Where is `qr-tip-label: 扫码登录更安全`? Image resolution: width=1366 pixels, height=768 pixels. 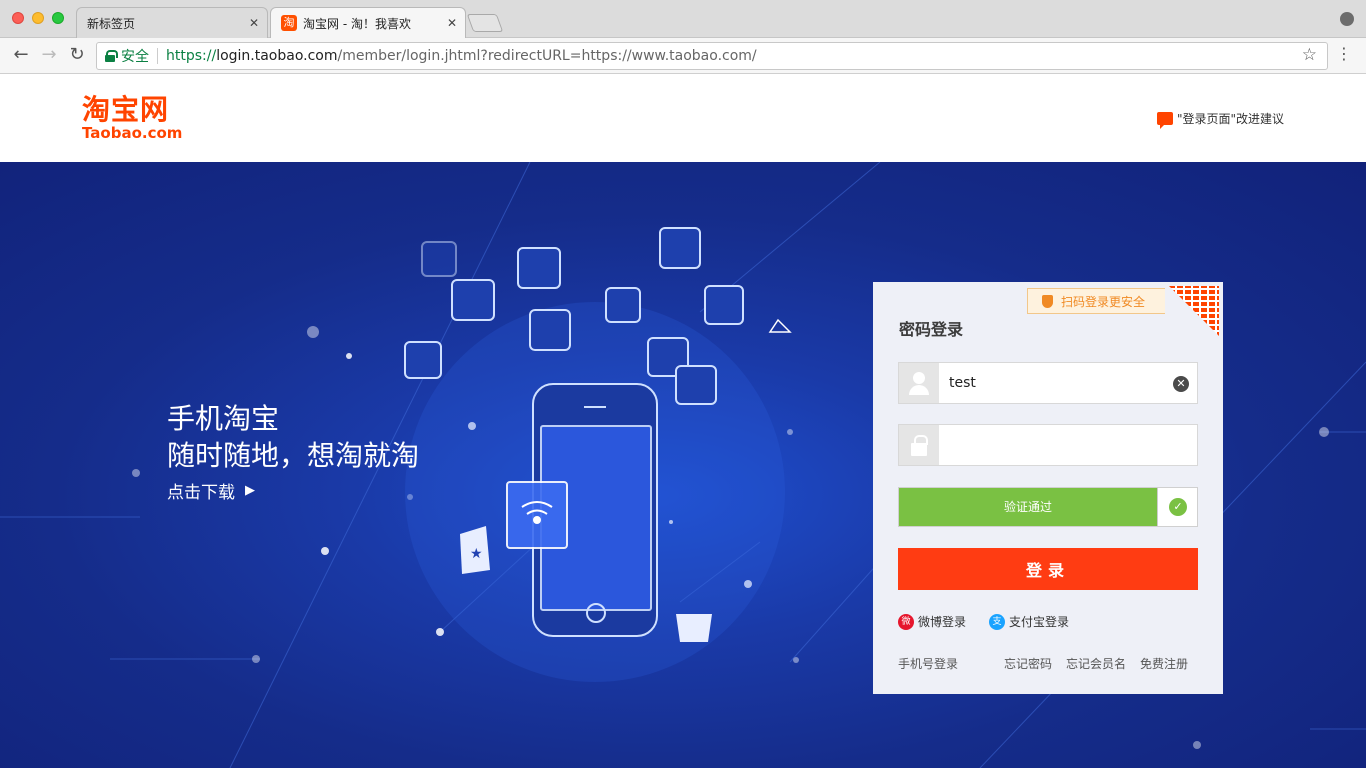 qr-tip-label: 扫码登录更安全 is located at coordinates (1102, 301).